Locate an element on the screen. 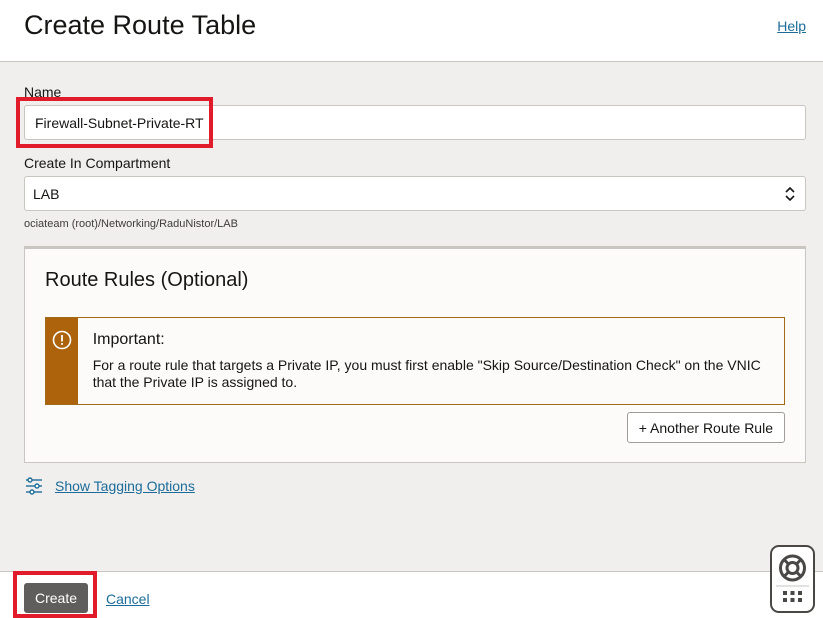  name-label: Name is located at coordinates (43, 92).